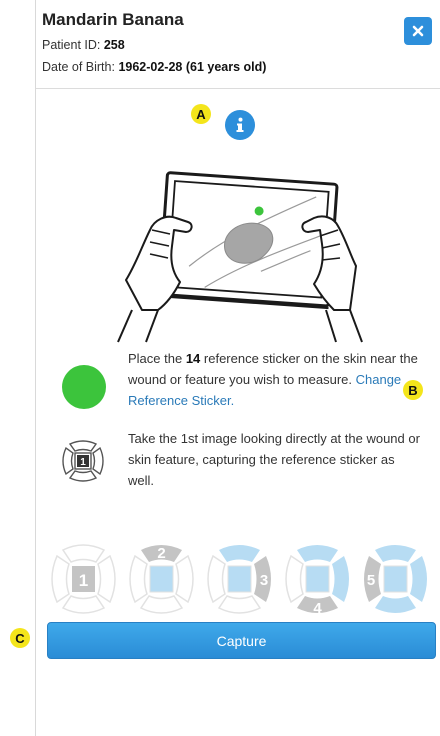 This screenshot has height=736, width=440. I want to click on progress-step-3-label: 3, so click(264, 580).